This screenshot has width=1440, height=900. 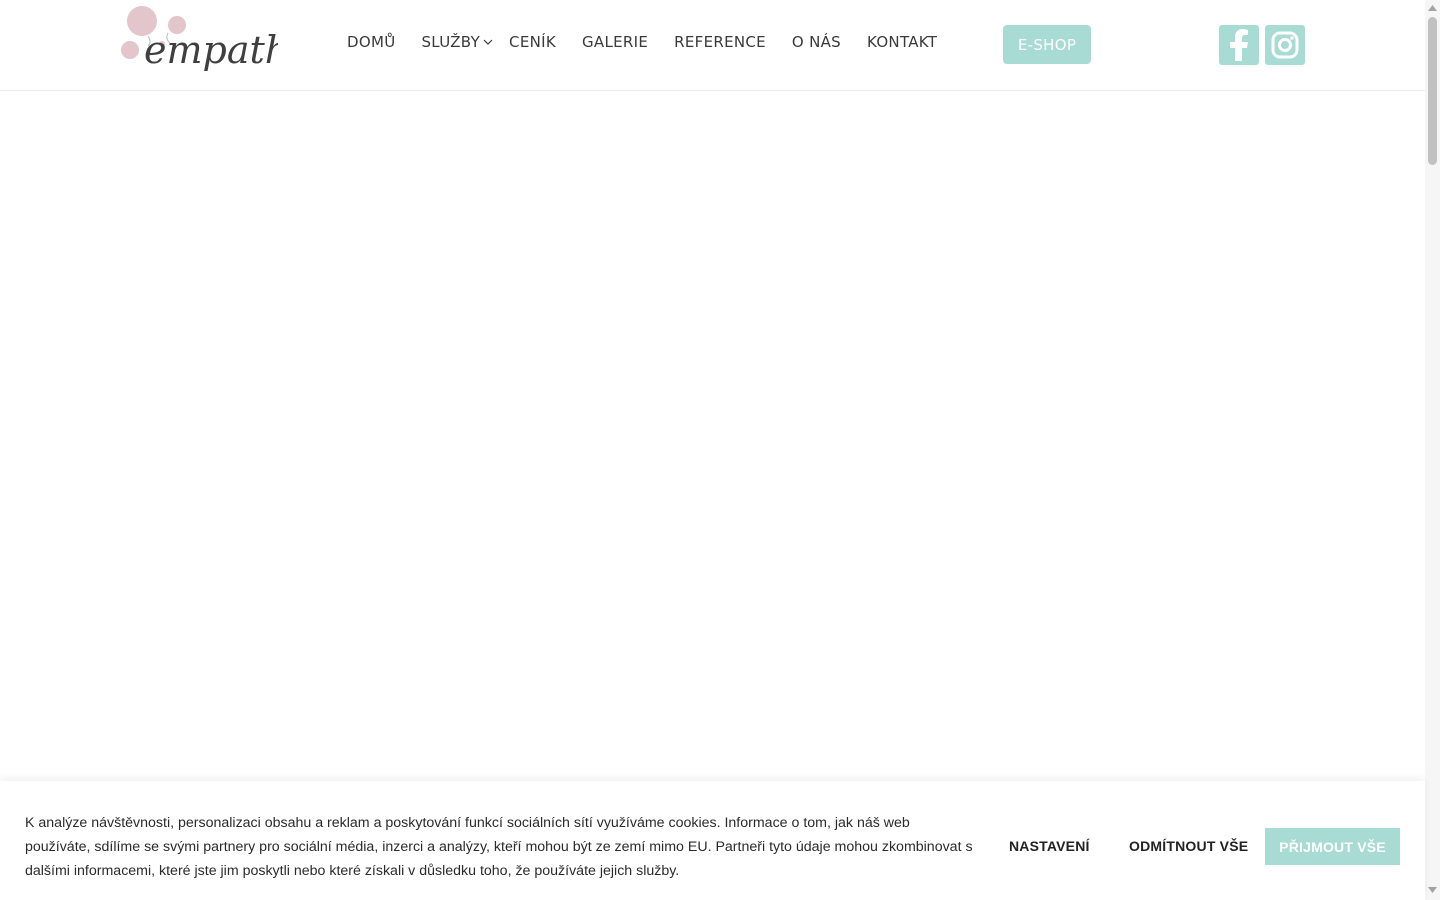 I want to click on page-scrollbar, so click(x=1432, y=450).